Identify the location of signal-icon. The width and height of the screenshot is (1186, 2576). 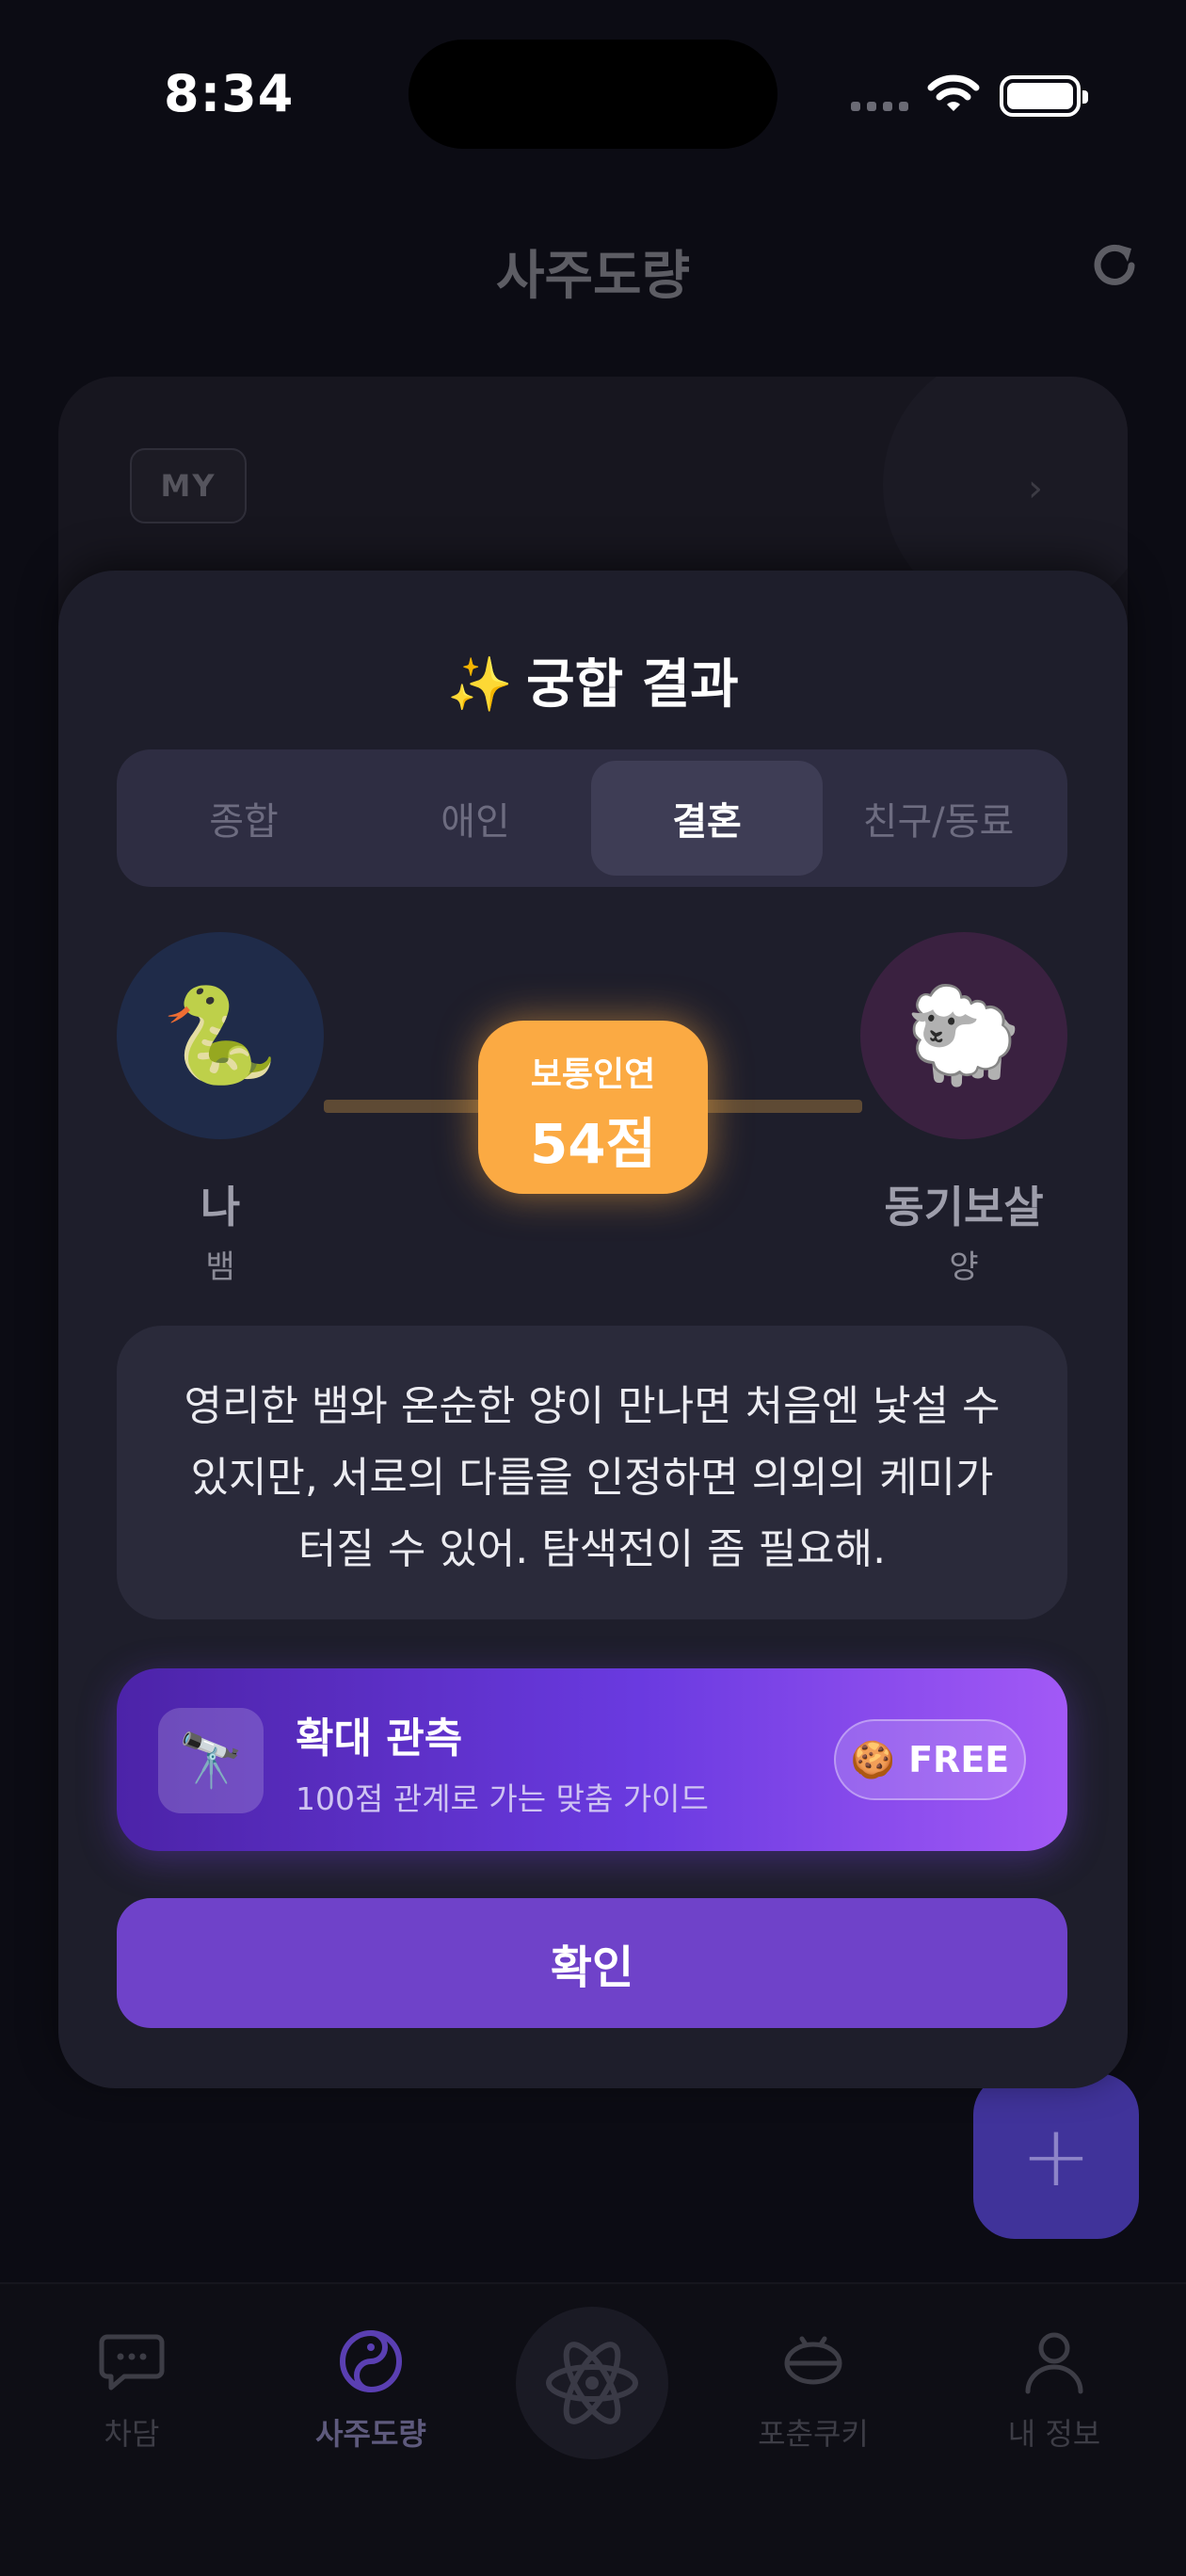
(879, 106).